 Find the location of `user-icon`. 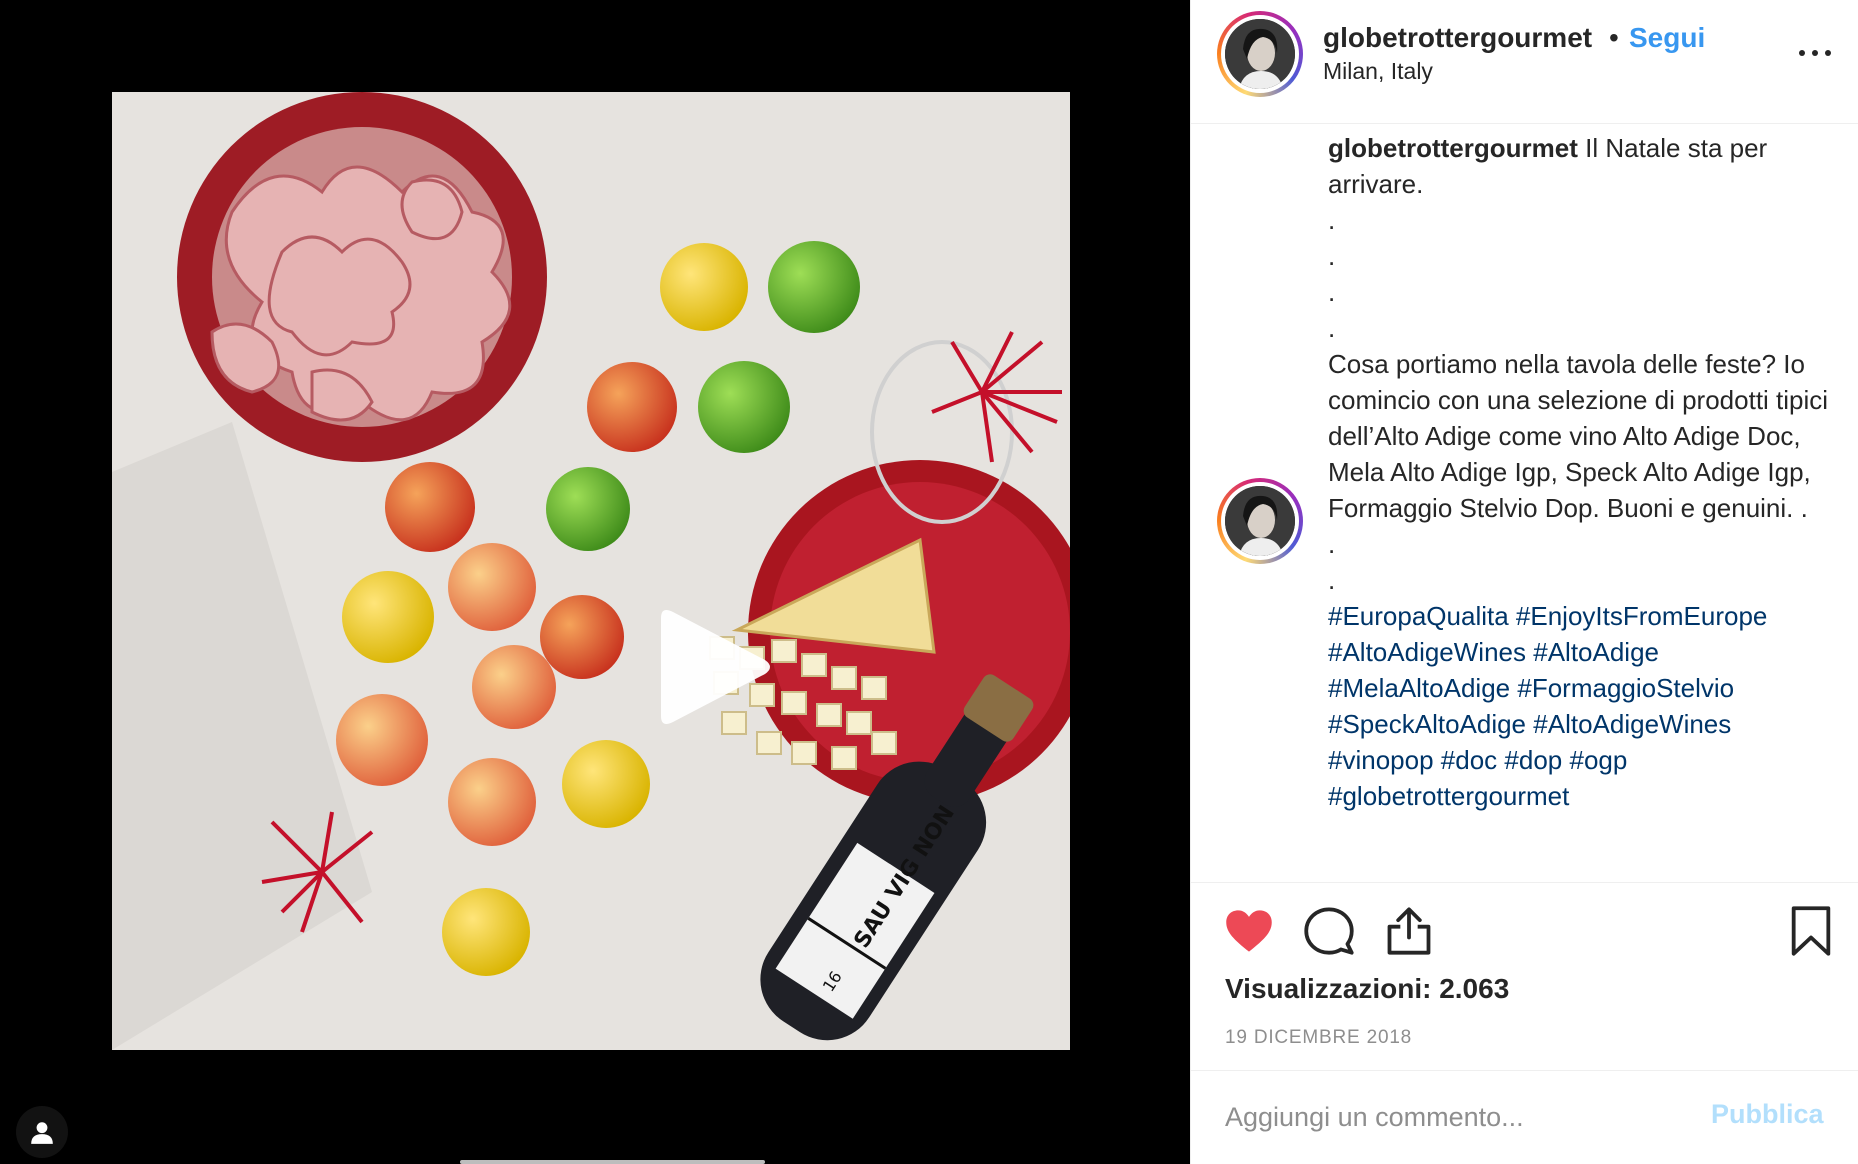

user-icon is located at coordinates (42, 1133).